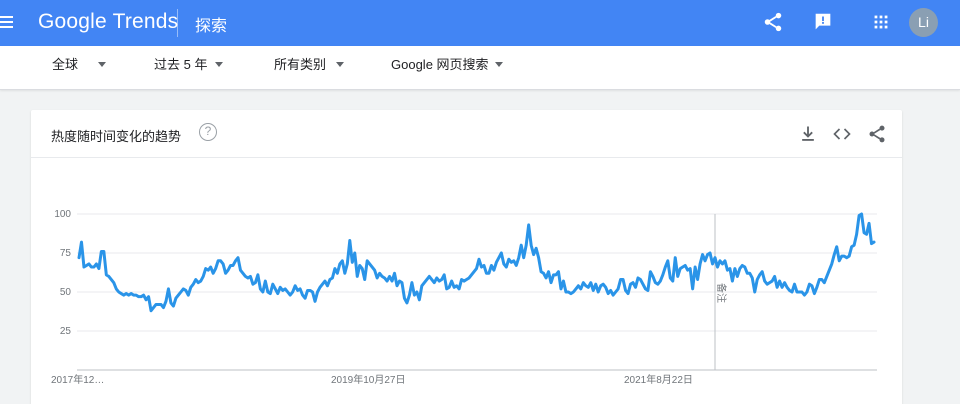  Describe the element at coordinates (62, 214) in the screenshot. I see `y-tick-label: 100` at that location.